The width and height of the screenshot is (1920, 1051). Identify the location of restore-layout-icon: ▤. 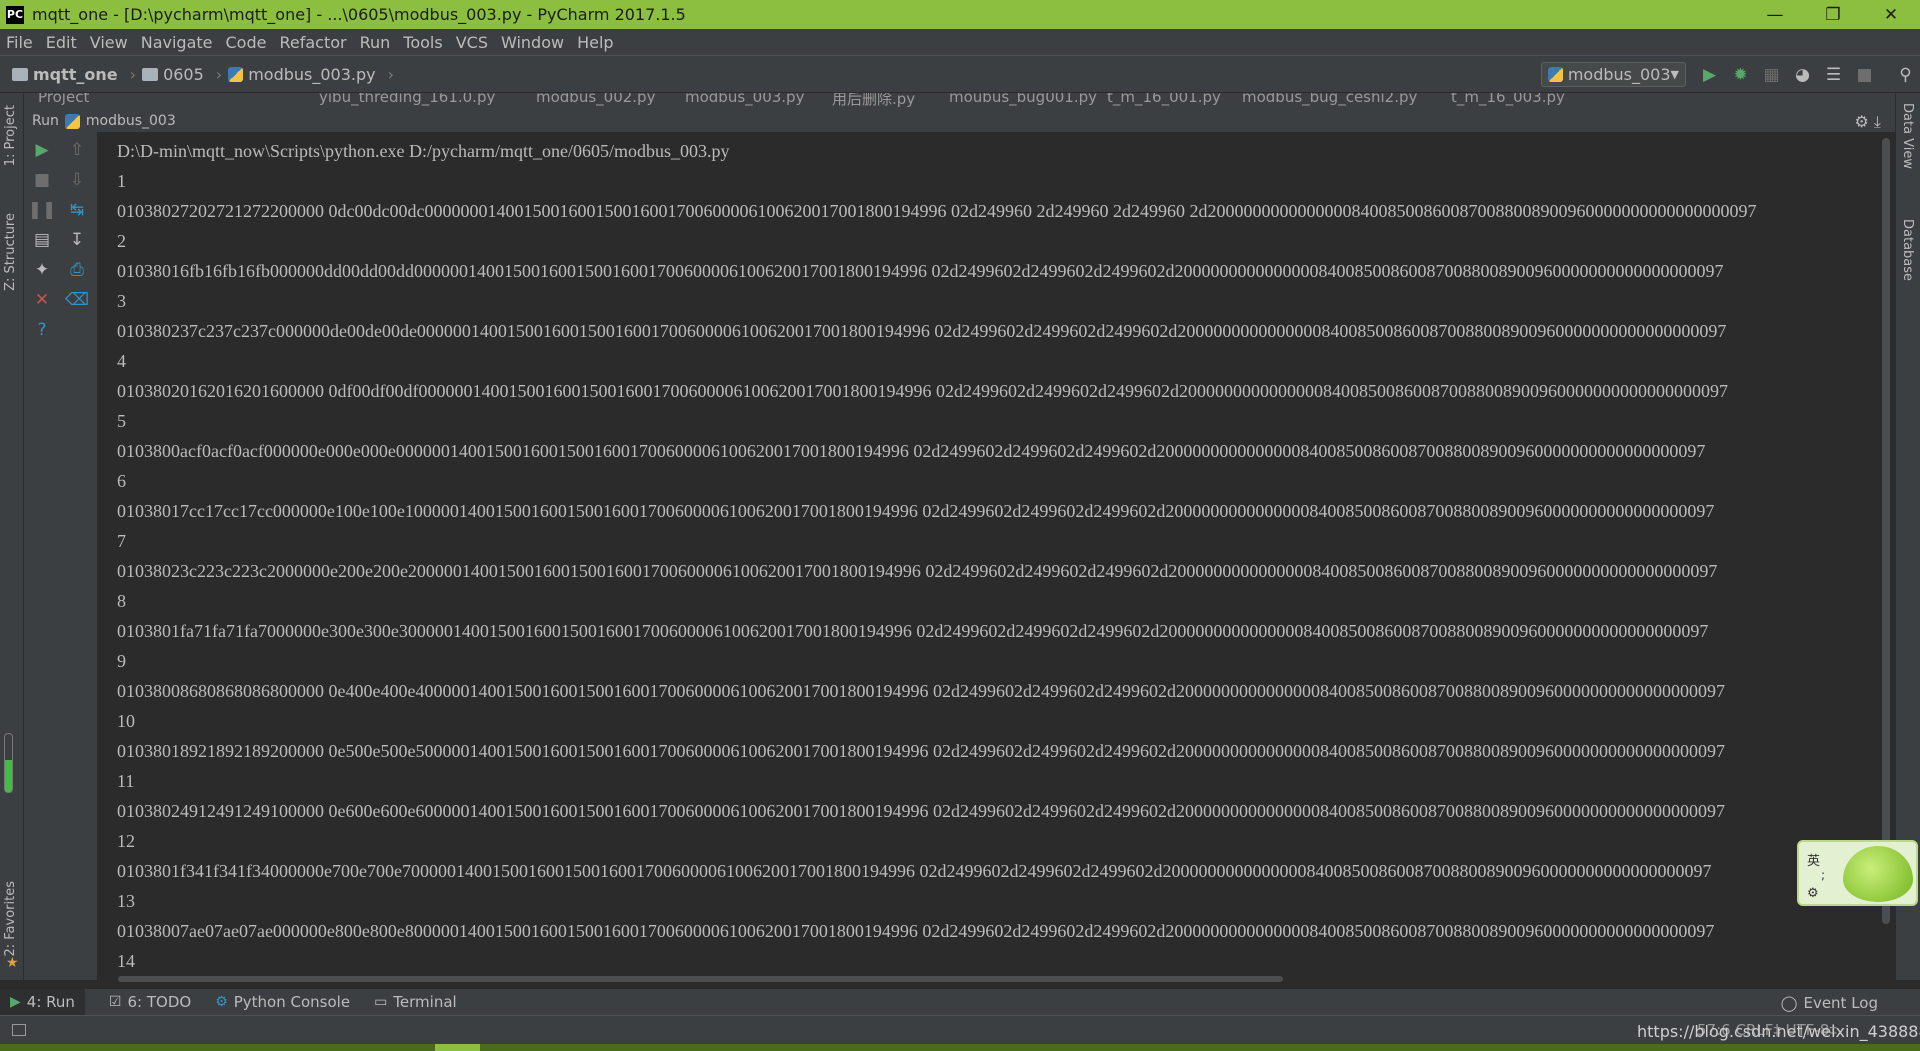
(42, 240).